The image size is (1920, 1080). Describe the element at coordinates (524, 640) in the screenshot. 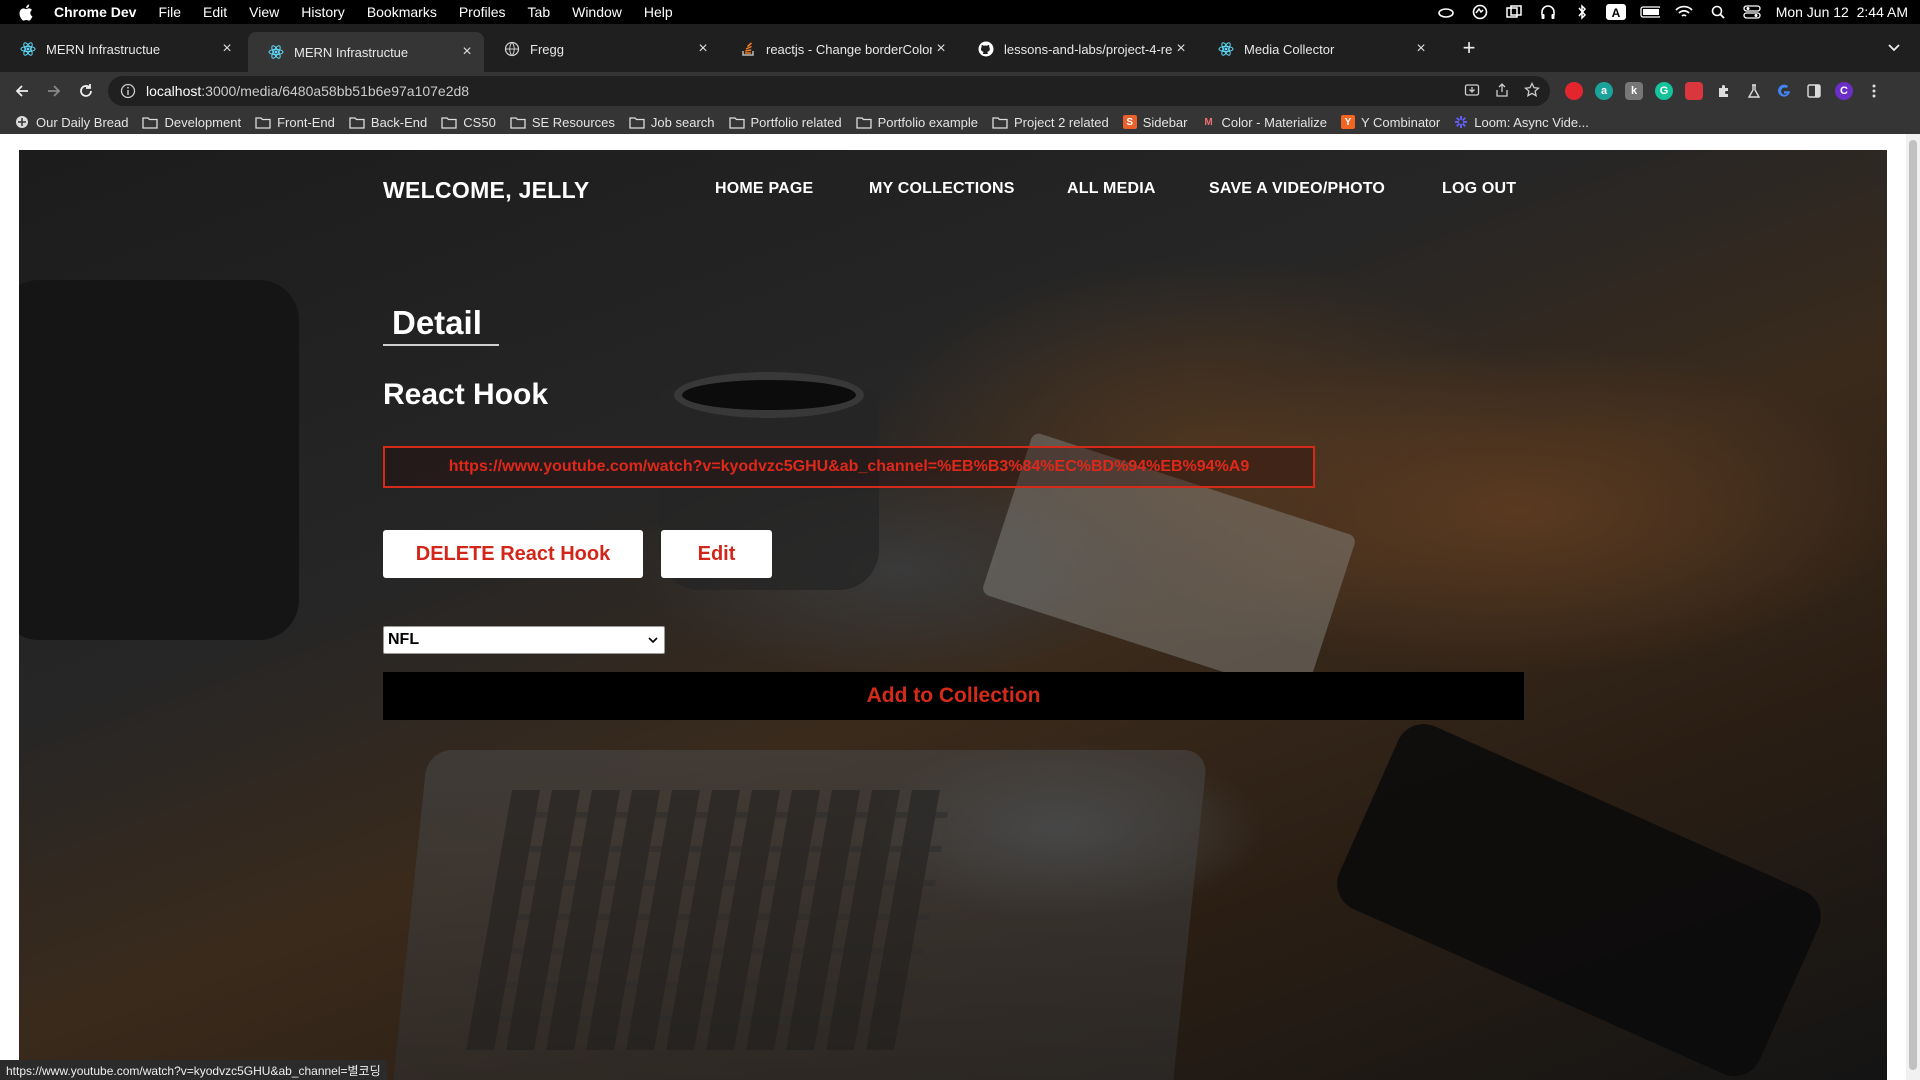

I see `collection-select: NFL` at that location.